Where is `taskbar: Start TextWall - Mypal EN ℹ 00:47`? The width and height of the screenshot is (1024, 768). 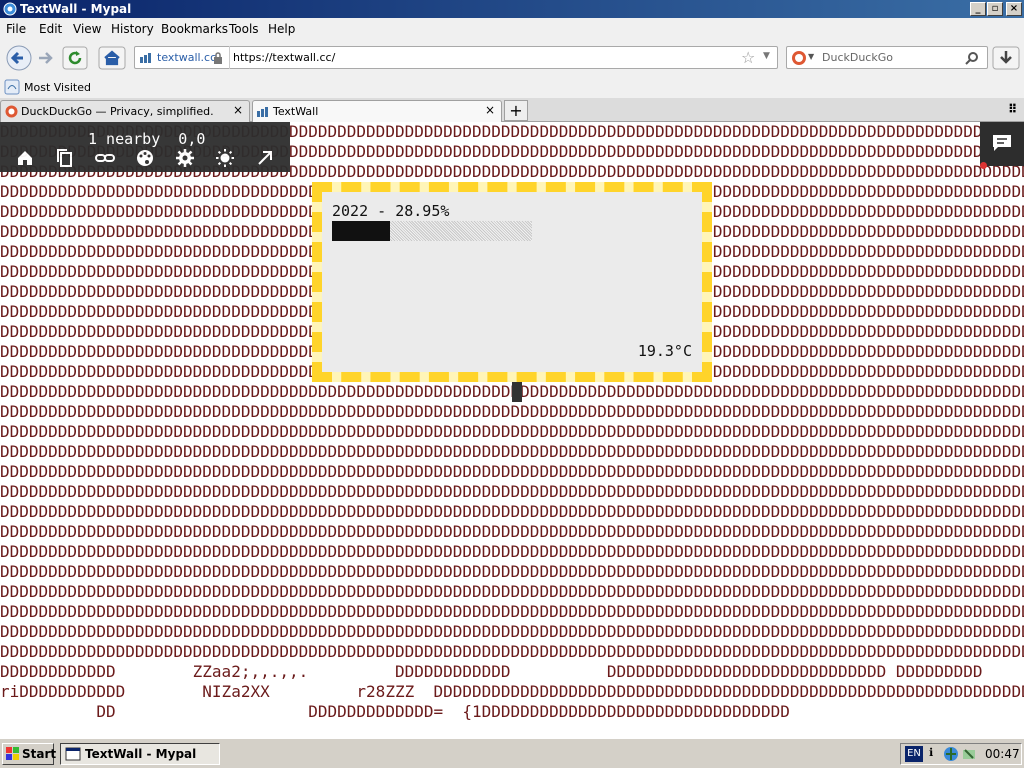 taskbar: Start TextWall - Mypal EN ℹ 00:47 is located at coordinates (512, 753).